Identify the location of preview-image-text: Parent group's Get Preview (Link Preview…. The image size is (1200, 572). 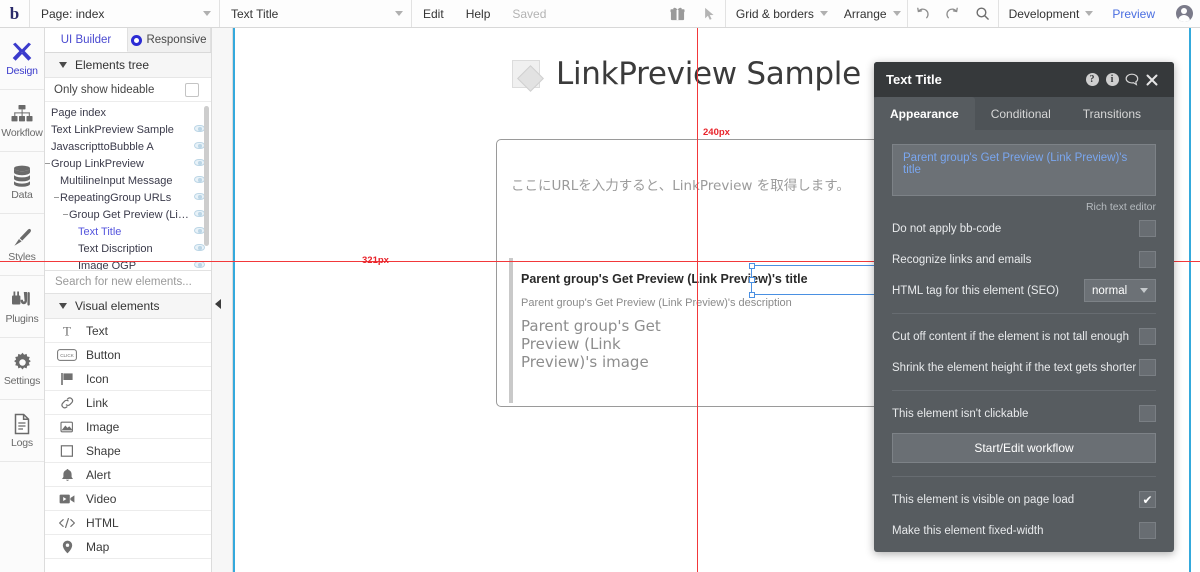
(606, 344).